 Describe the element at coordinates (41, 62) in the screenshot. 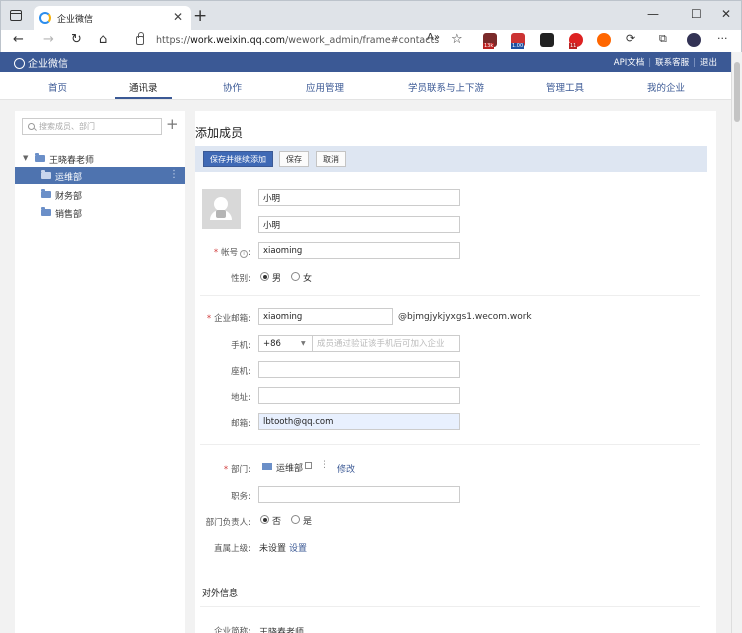

I see `wecom-logo: 企业微信` at that location.